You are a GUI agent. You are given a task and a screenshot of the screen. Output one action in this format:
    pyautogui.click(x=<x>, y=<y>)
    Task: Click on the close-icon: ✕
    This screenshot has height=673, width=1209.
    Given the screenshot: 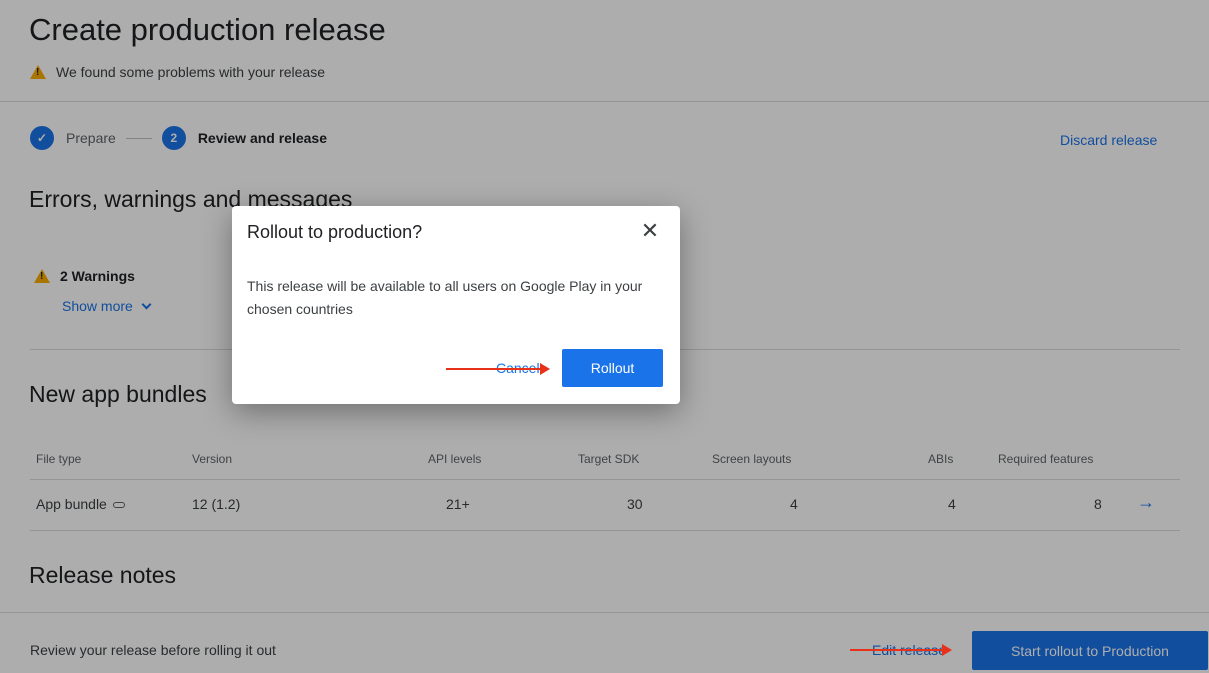 What is the action you would take?
    pyautogui.click(x=650, y=231)
    